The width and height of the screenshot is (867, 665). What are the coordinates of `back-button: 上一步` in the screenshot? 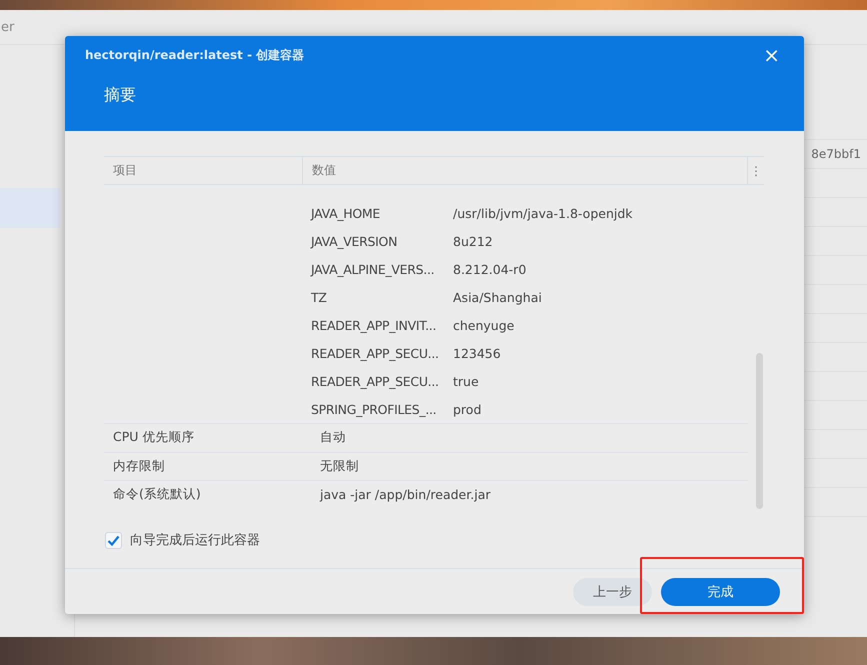 It's located at (612, 592).